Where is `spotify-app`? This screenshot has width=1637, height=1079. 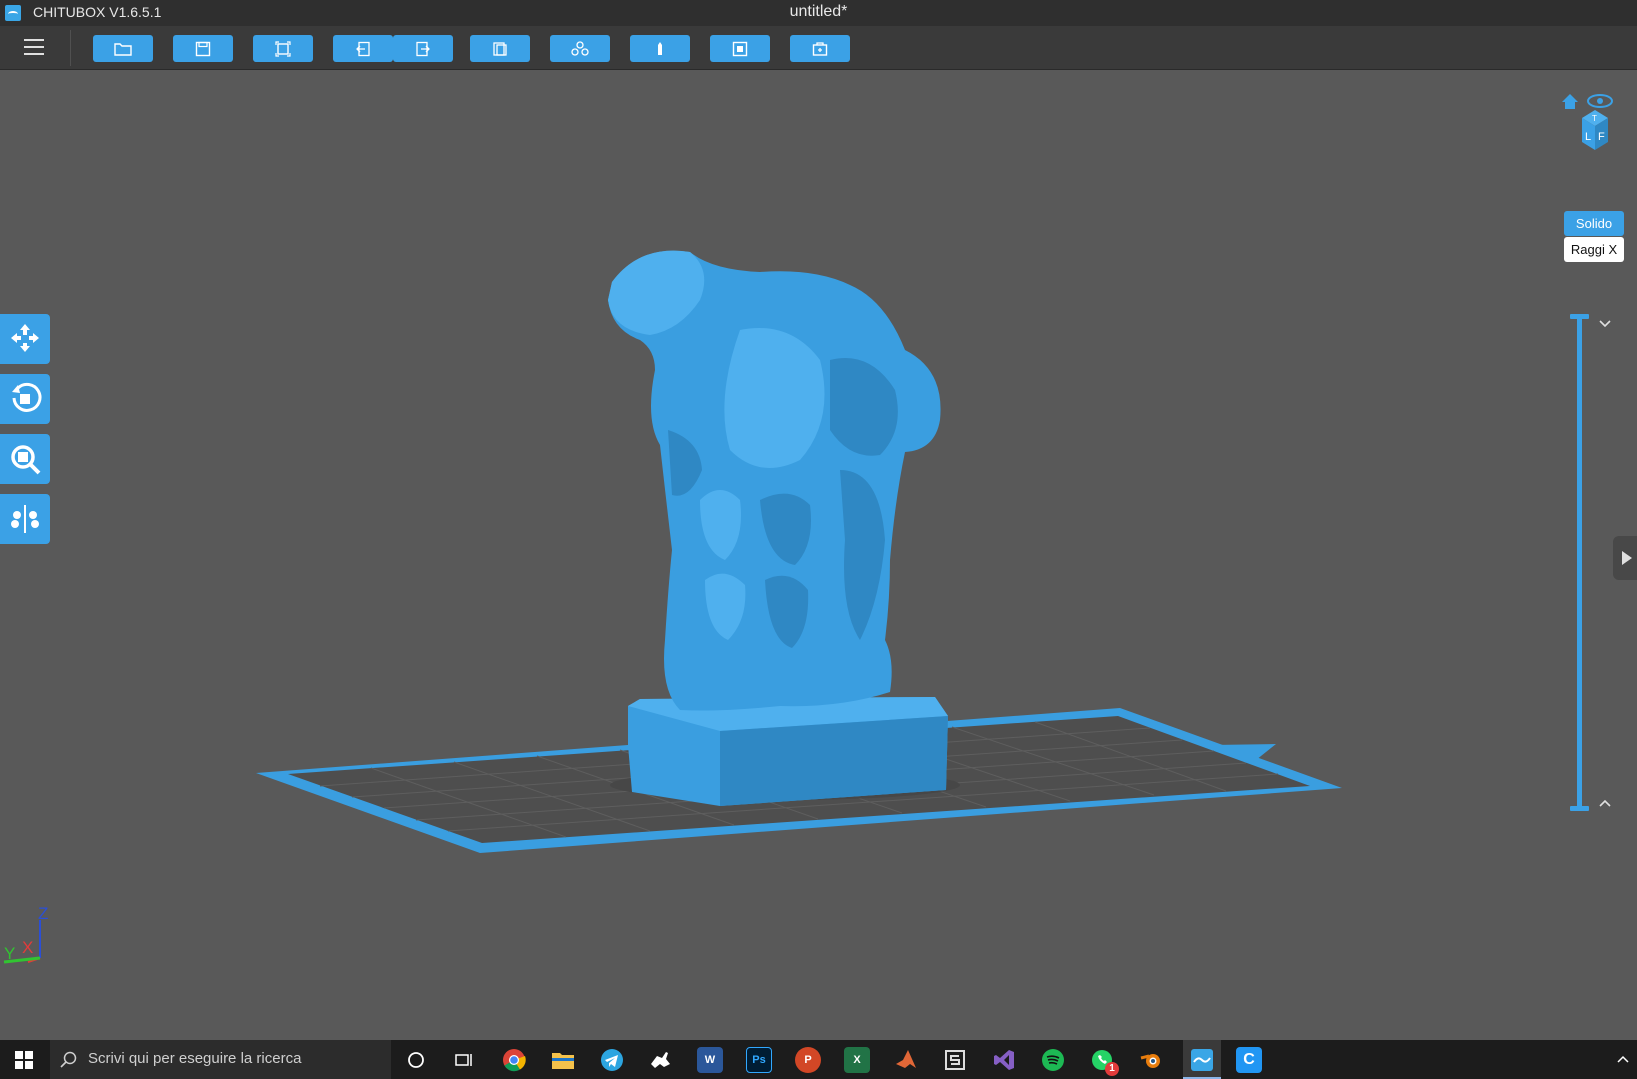 spotify-app is located at coordinates (1053, 1060).